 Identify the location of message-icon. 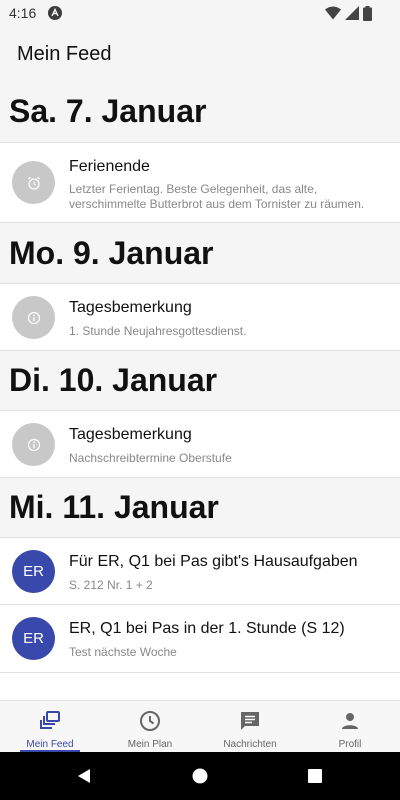
(250, 721).